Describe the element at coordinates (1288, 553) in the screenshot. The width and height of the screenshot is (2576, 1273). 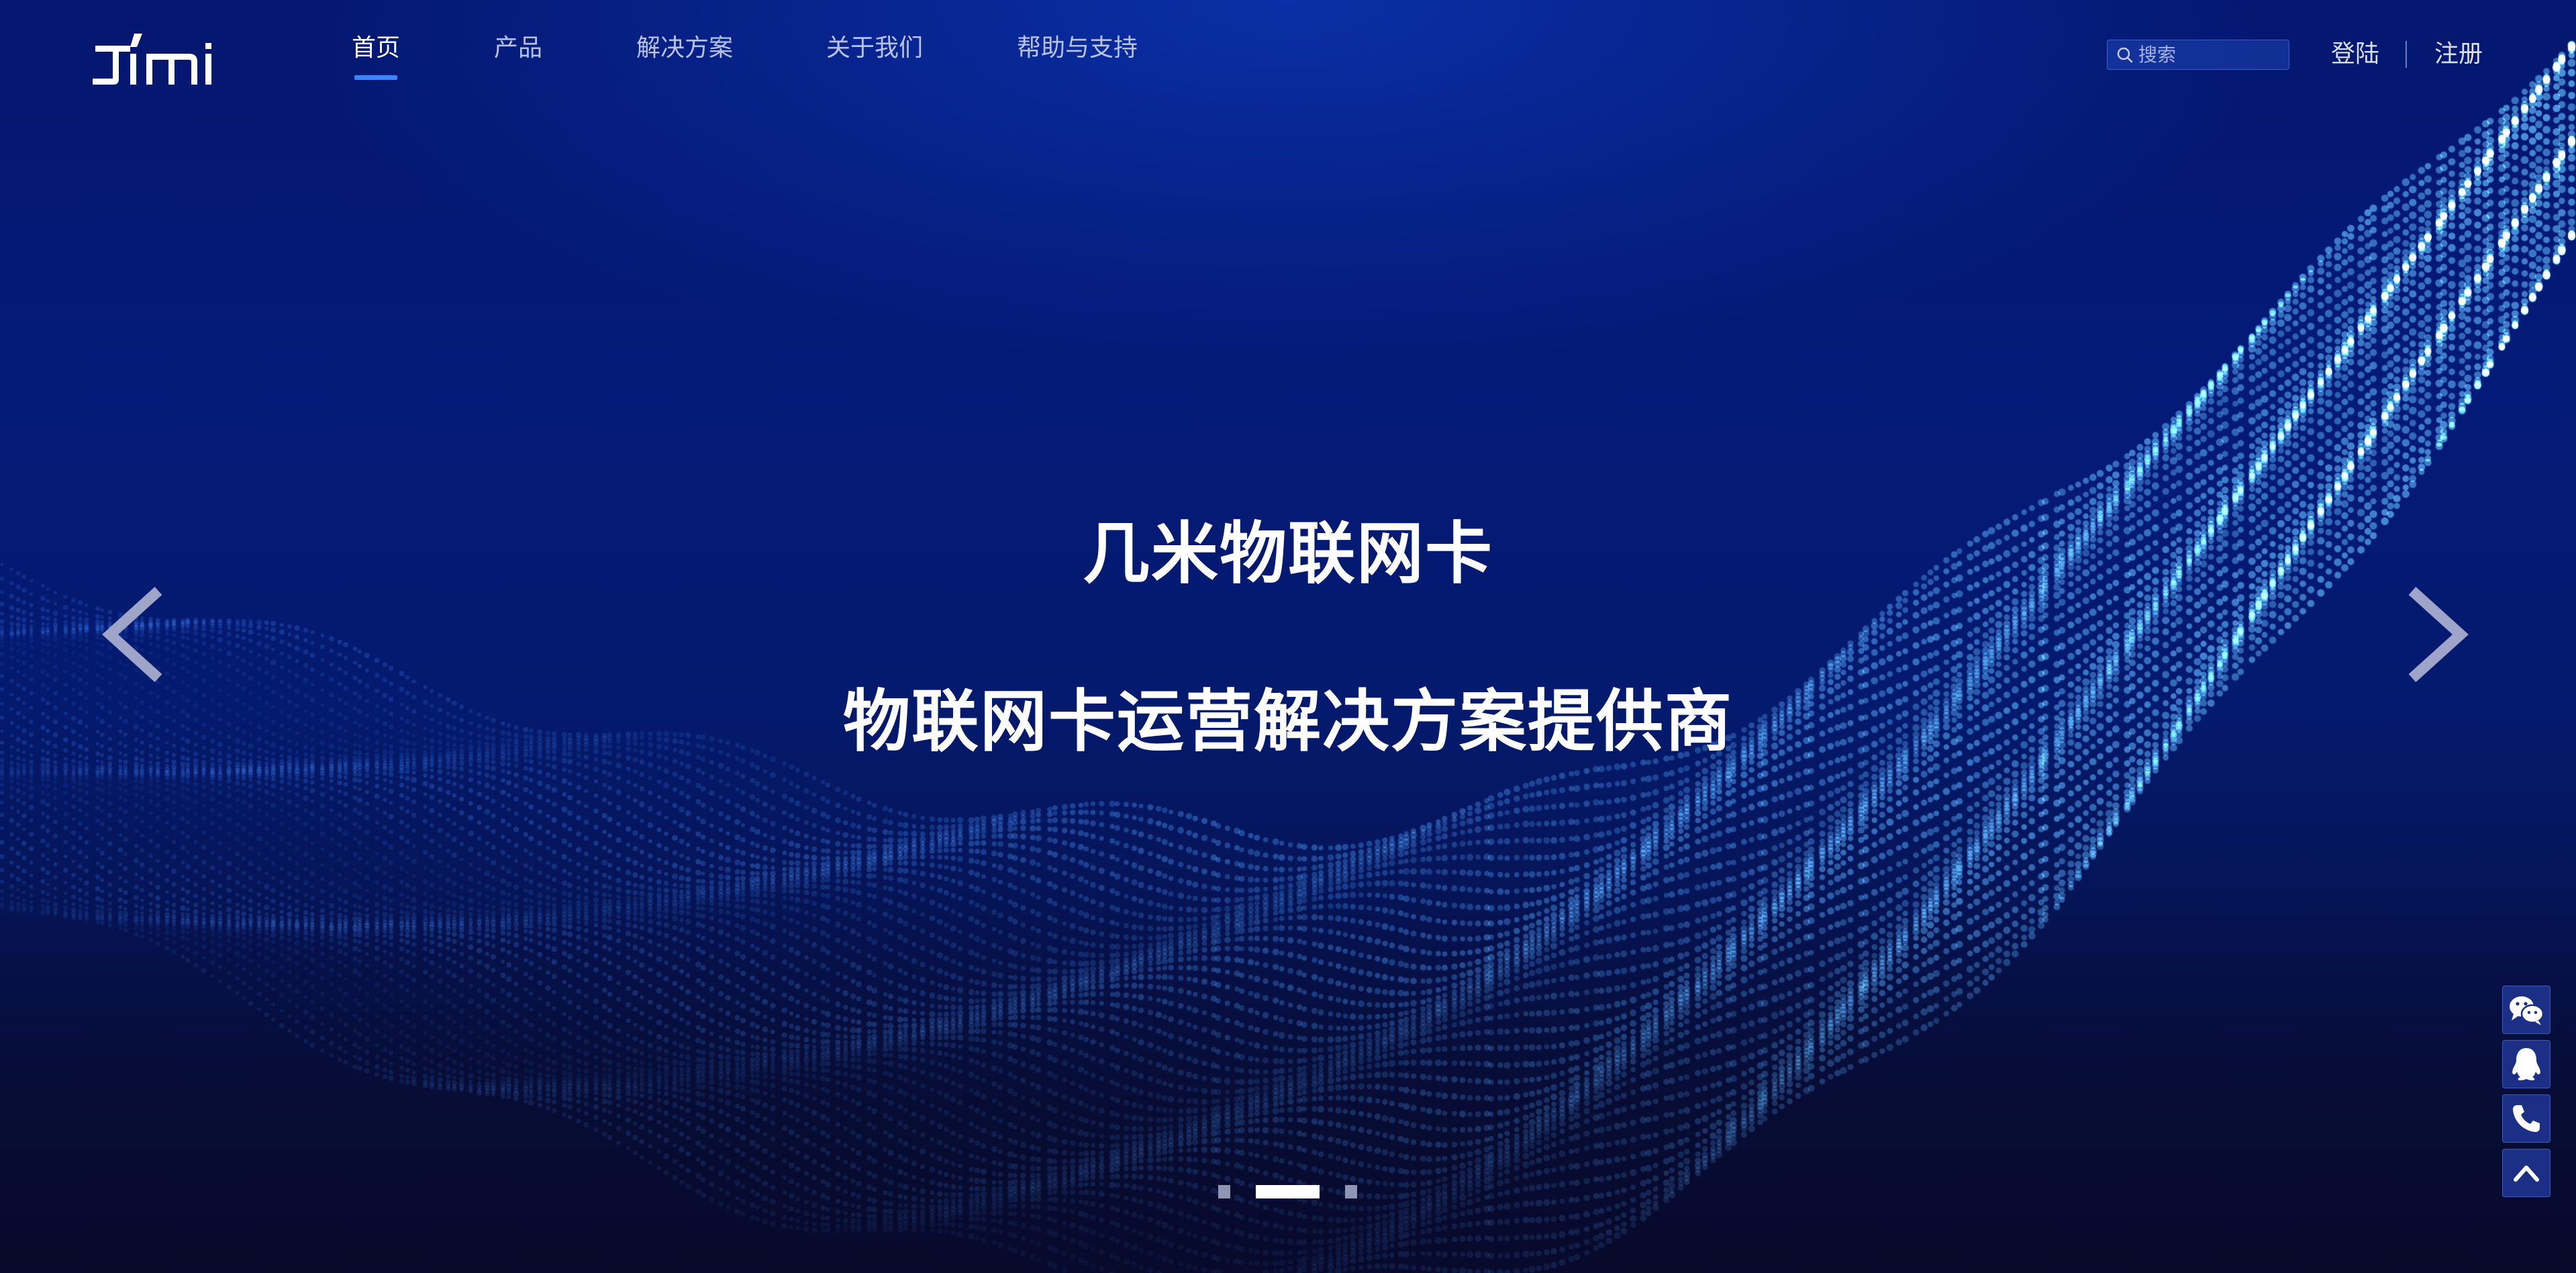
I see `hero-title: 几米物联网卡` at that location.